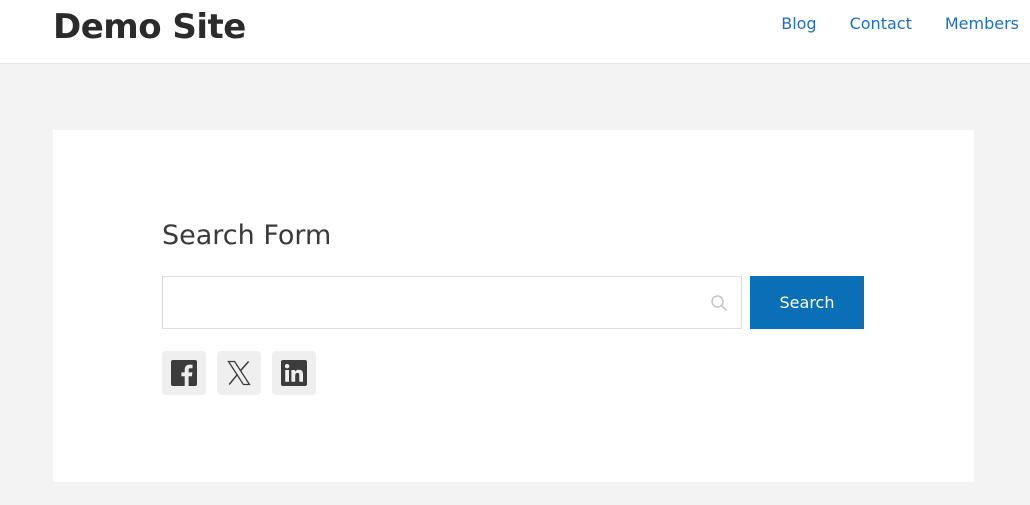  I want to click on search-icon, so click(719, 303).